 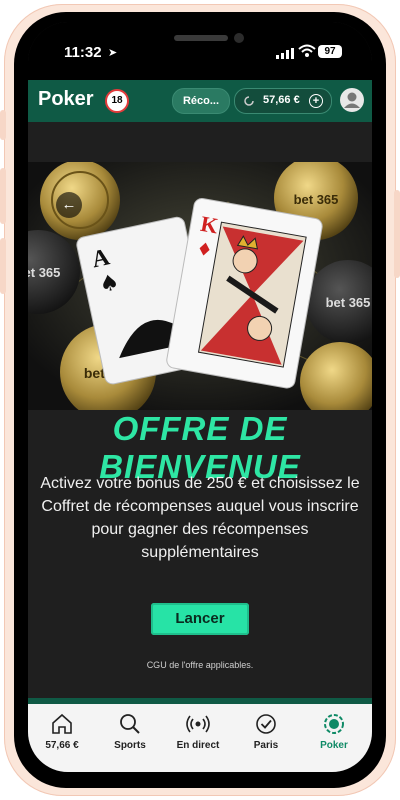 What do you see at coordinates (130, 724) in the screenshot?
I see `search-icon` at bounding box center [130, 724].